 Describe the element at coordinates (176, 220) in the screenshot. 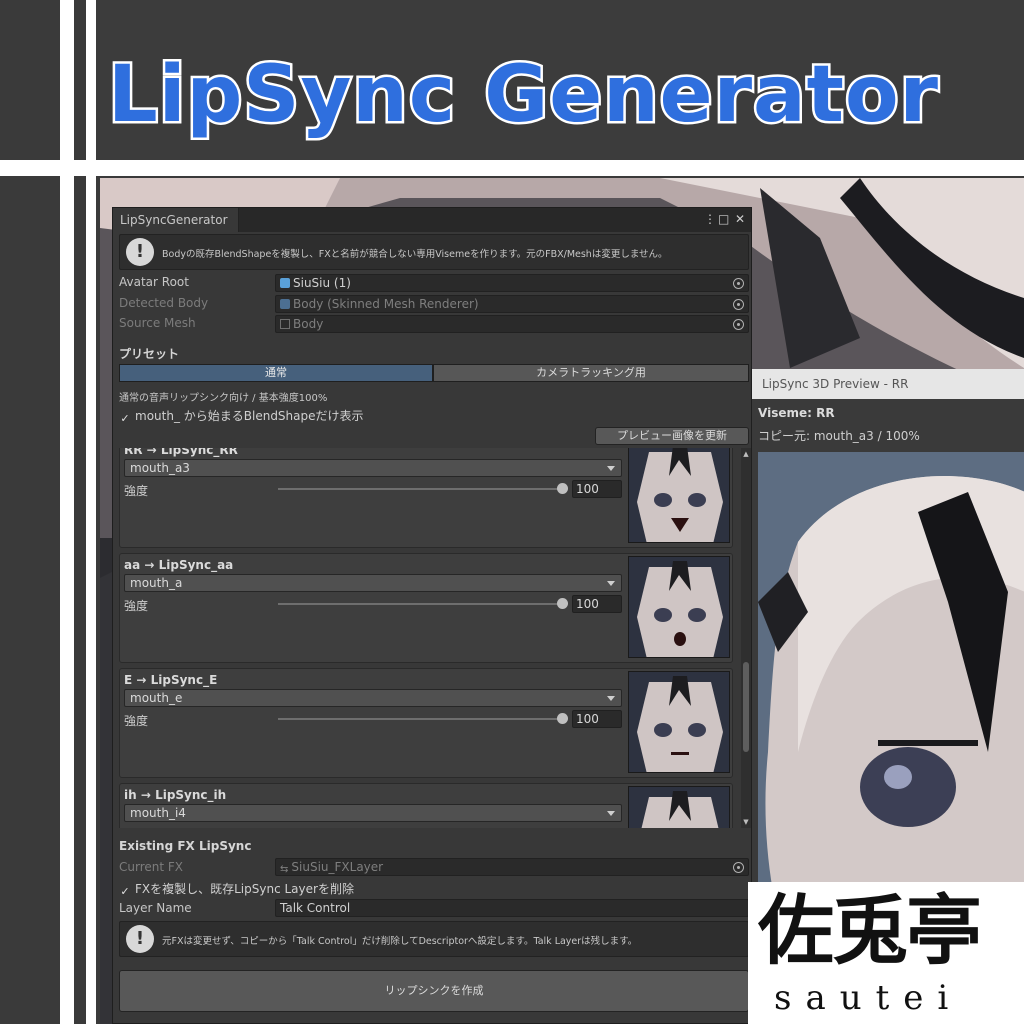

I see `window-tab: LipSyncGenerator` at that location.